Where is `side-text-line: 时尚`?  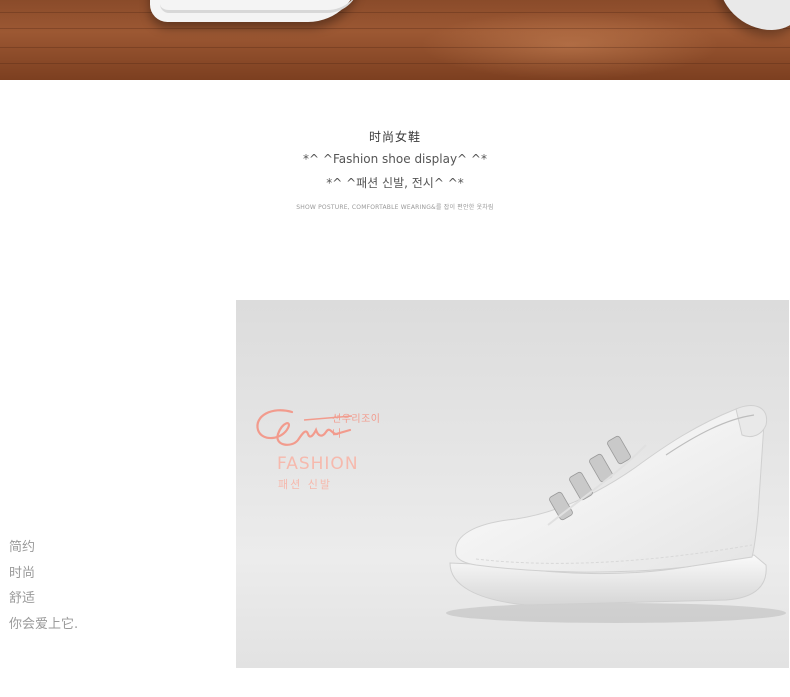
side-text-line: 时尚 is located at coordinates (22, 573).